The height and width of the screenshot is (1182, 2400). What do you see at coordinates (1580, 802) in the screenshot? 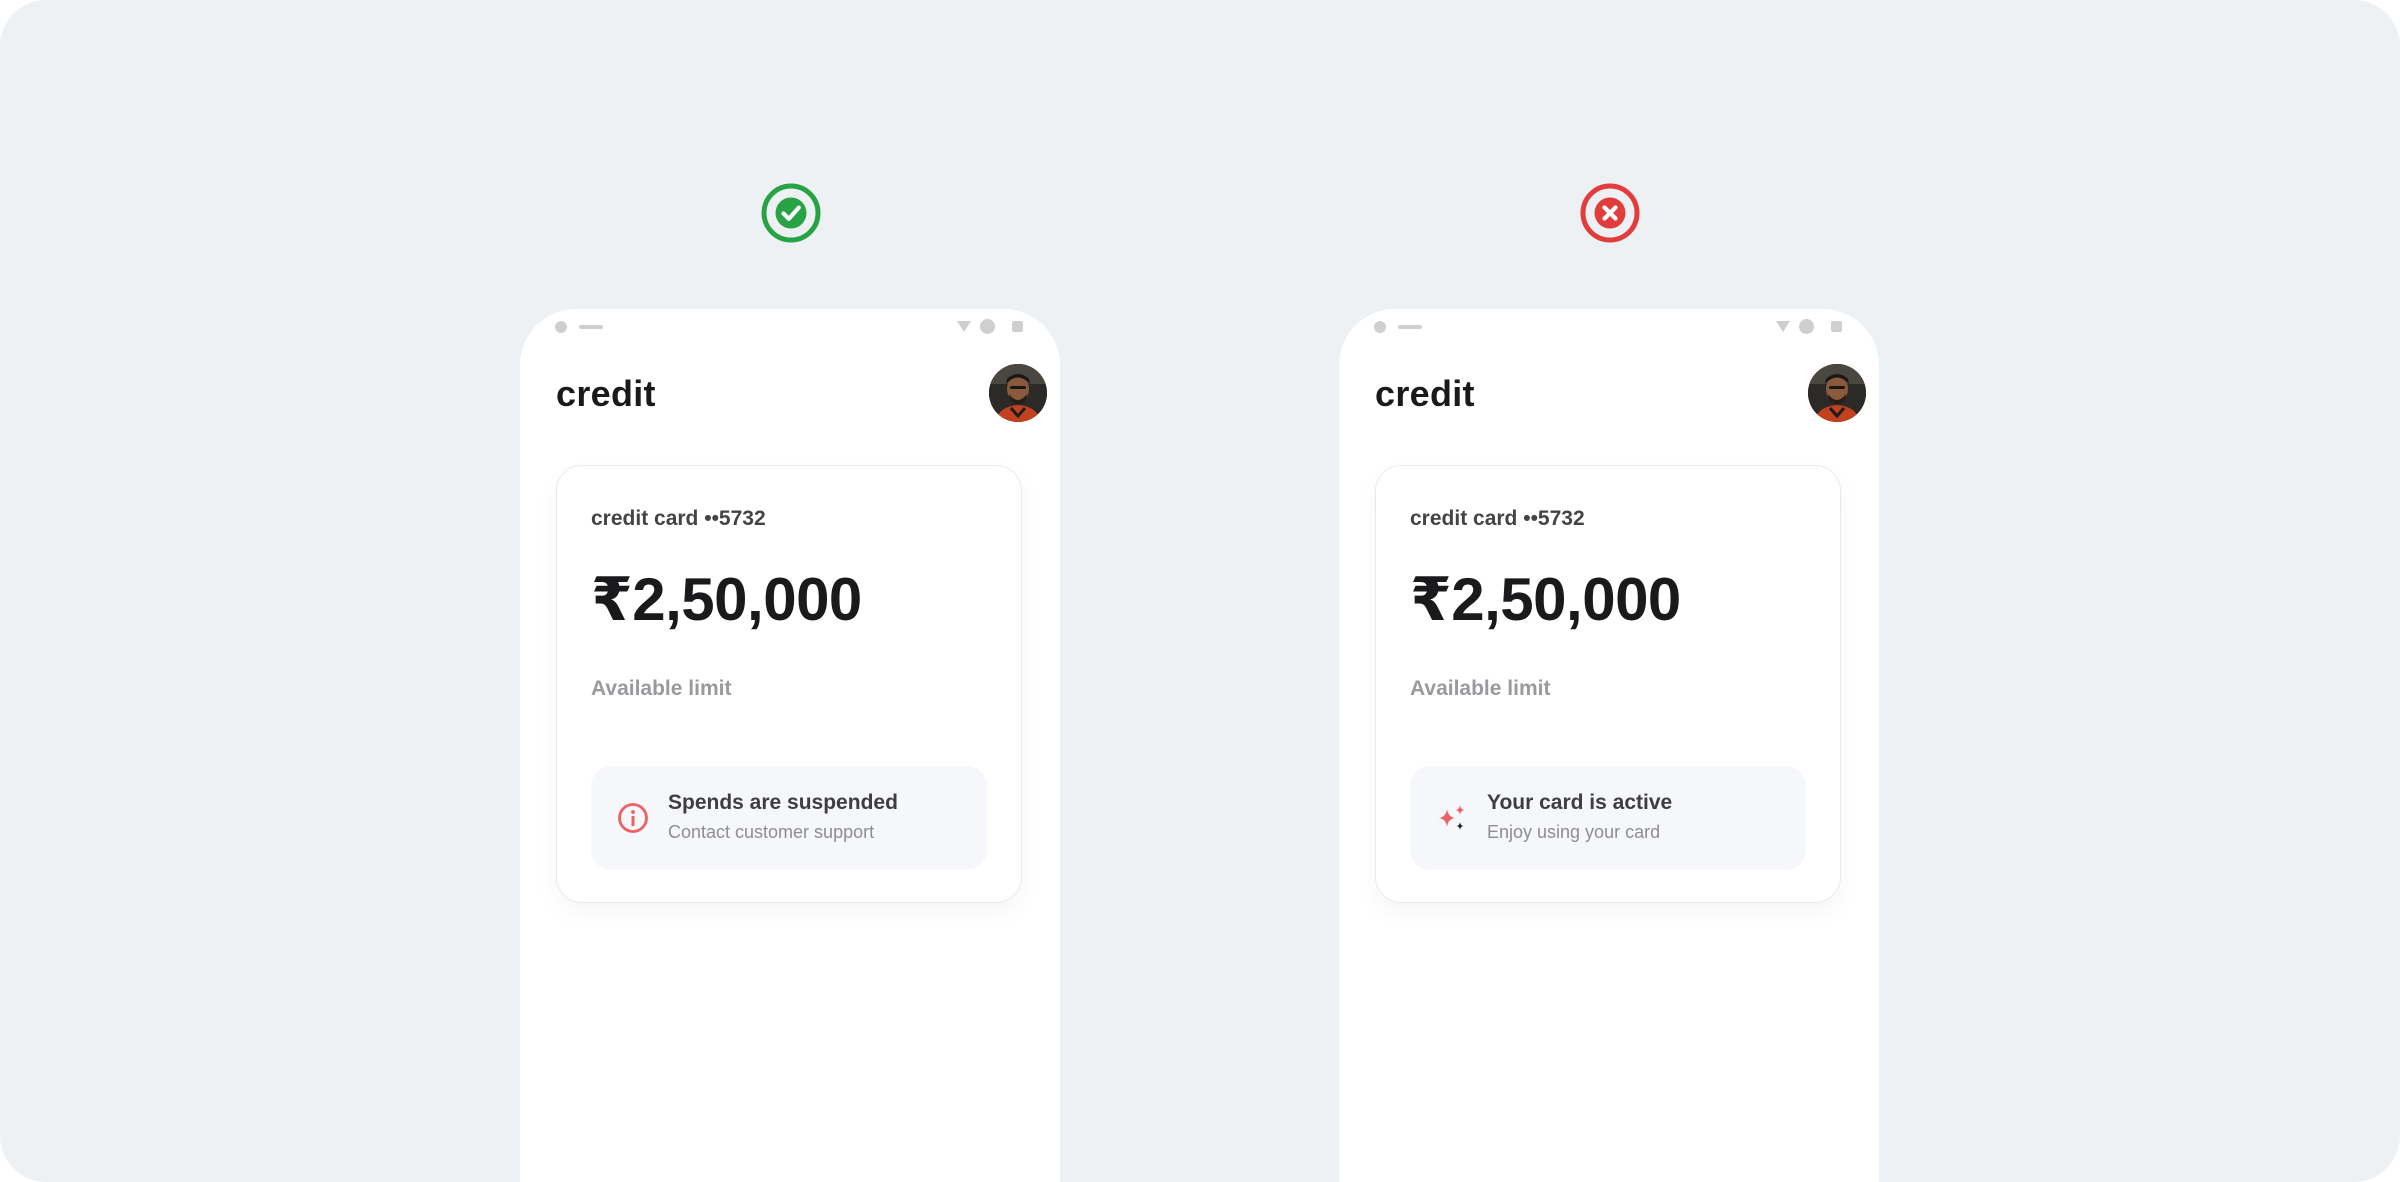
I see `notice-title: Your card is active` at bounding box center [1580, 802].